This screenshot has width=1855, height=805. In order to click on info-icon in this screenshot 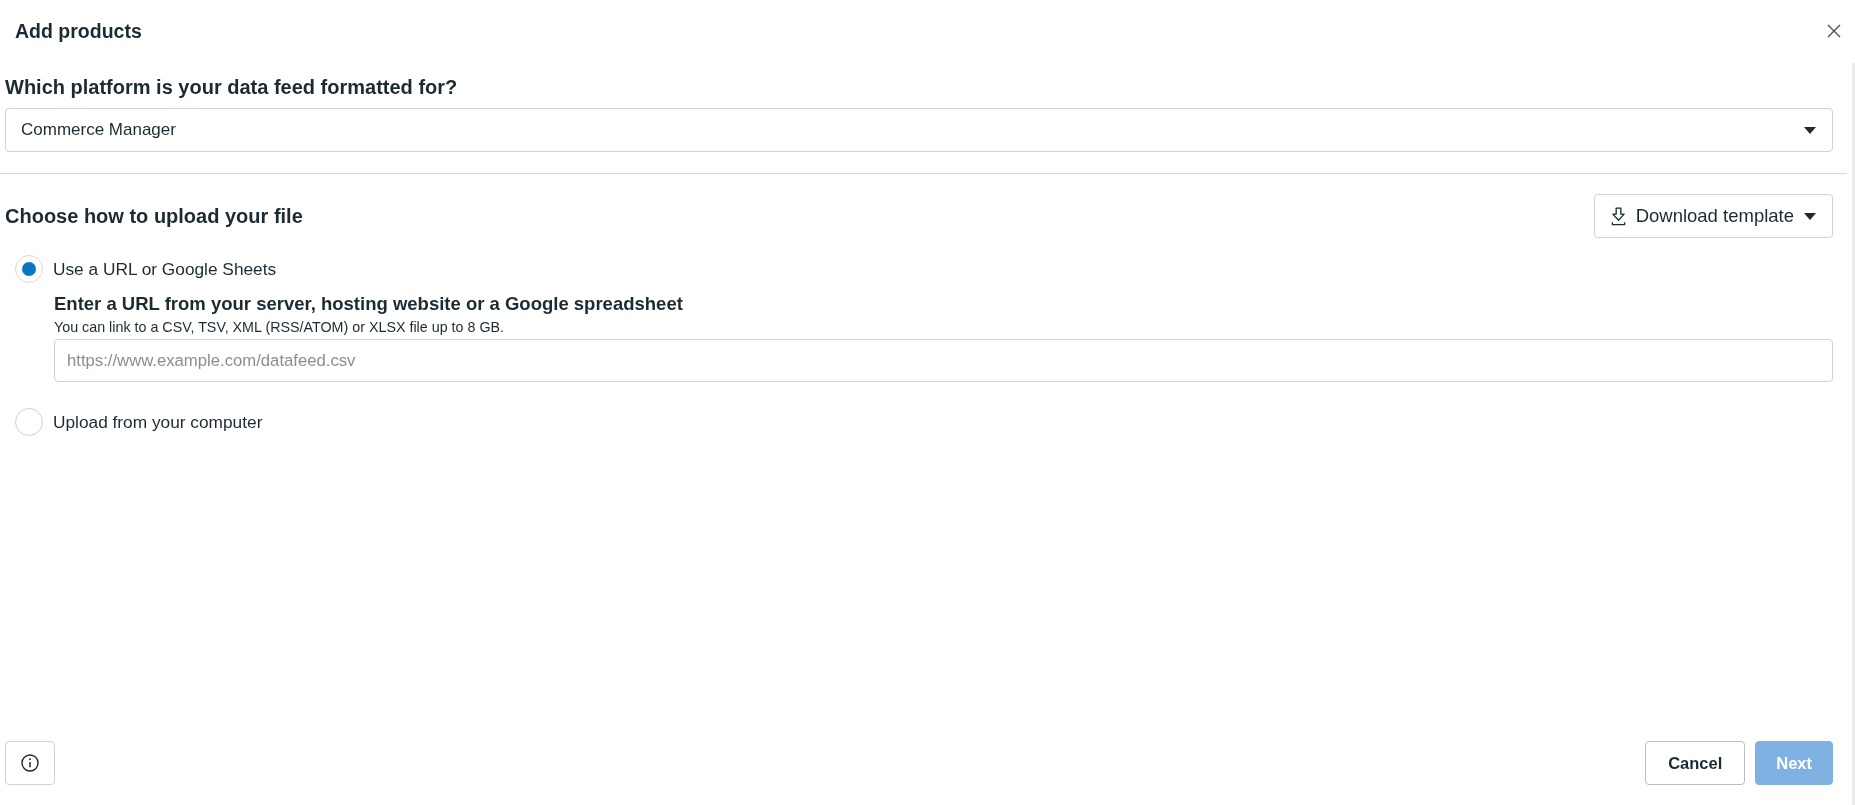, I will do `click(30, 763)`.